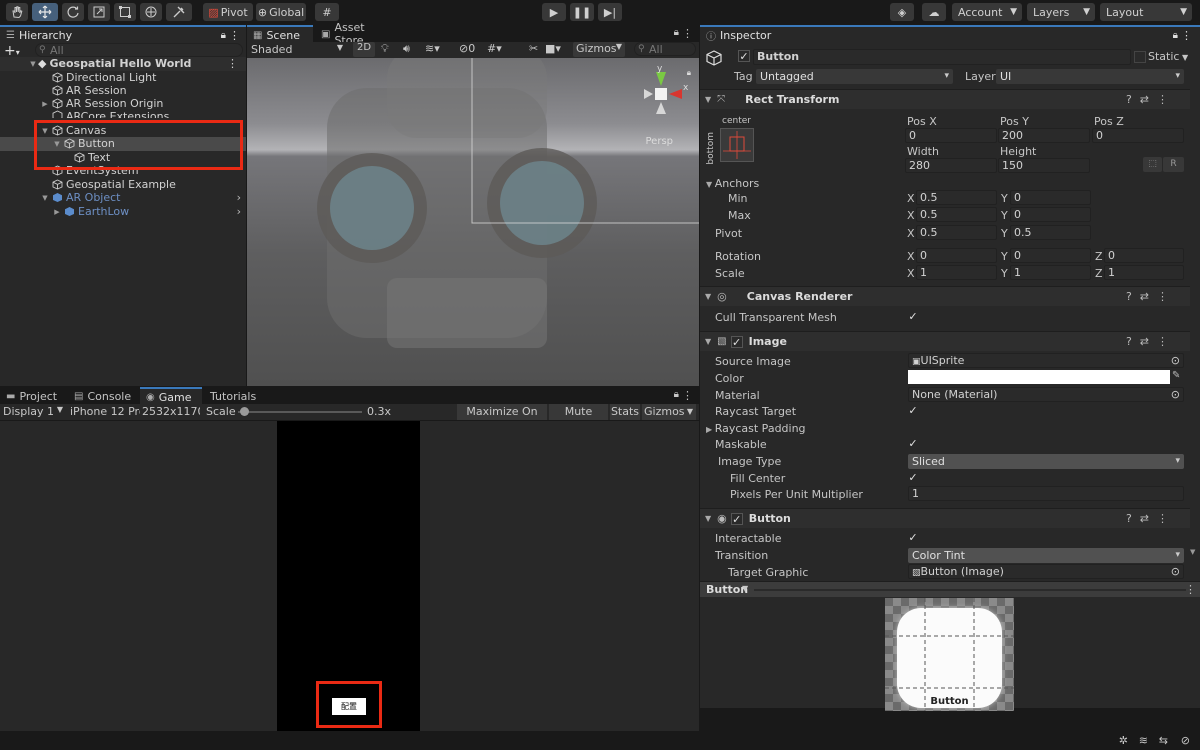  I want to click on hierarchy-search-input: ⚲ All, so click(139, 50).